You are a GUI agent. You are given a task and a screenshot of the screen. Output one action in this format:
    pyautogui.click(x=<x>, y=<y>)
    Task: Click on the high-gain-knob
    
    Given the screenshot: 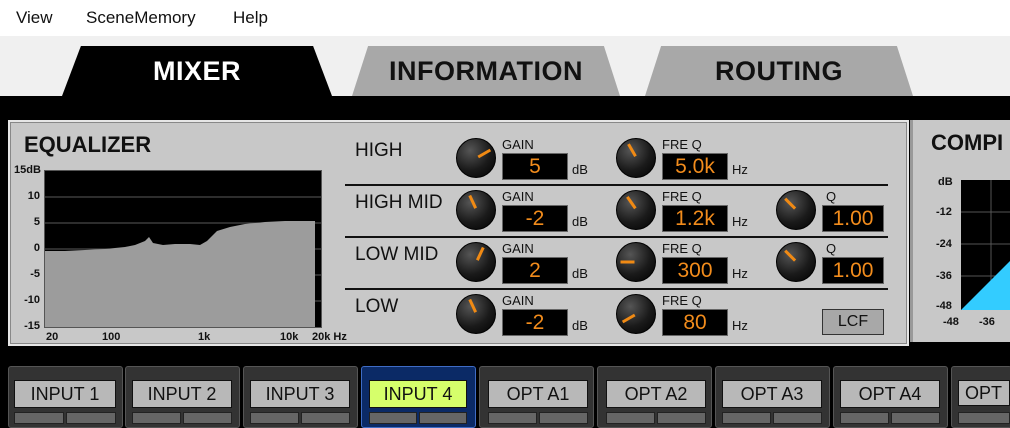 What is the action you would take?
    pyautogui.click(x=476, y=158)
    